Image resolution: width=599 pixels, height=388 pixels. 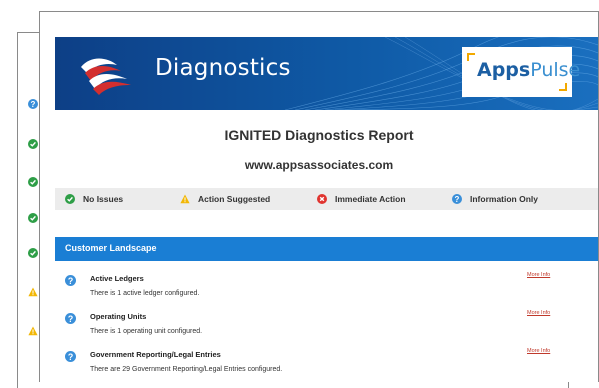 What do you see at coordinates (118, 316) in the screenshot?
I see `item-title: Operating Units` at bounding box center [118, 316].